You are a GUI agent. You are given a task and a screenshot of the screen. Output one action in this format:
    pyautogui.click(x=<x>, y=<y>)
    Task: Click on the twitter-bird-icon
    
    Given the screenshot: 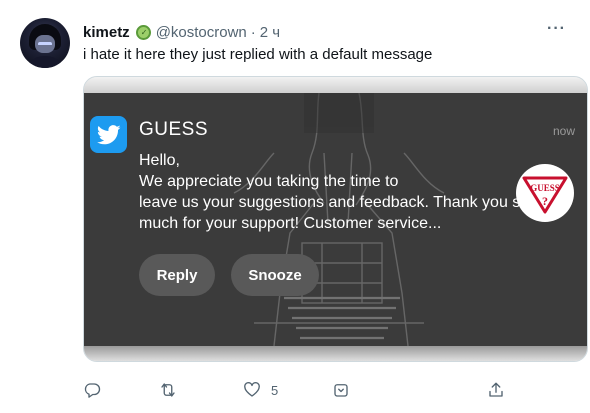 What is the action you would take?
    pyautogui.click(x=108, y=134)
    